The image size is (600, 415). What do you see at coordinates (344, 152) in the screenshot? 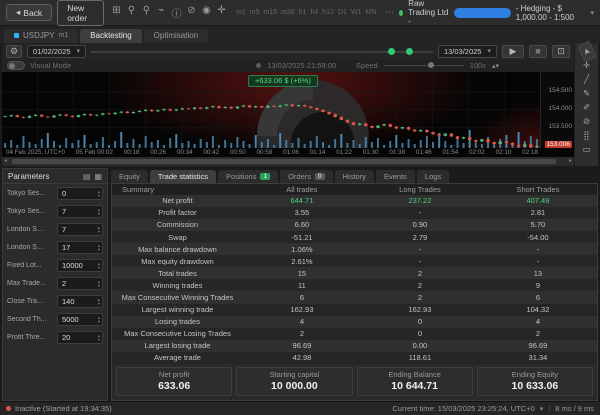
I see `time-axis-label: 01:22` at bounding box center [344, 152].